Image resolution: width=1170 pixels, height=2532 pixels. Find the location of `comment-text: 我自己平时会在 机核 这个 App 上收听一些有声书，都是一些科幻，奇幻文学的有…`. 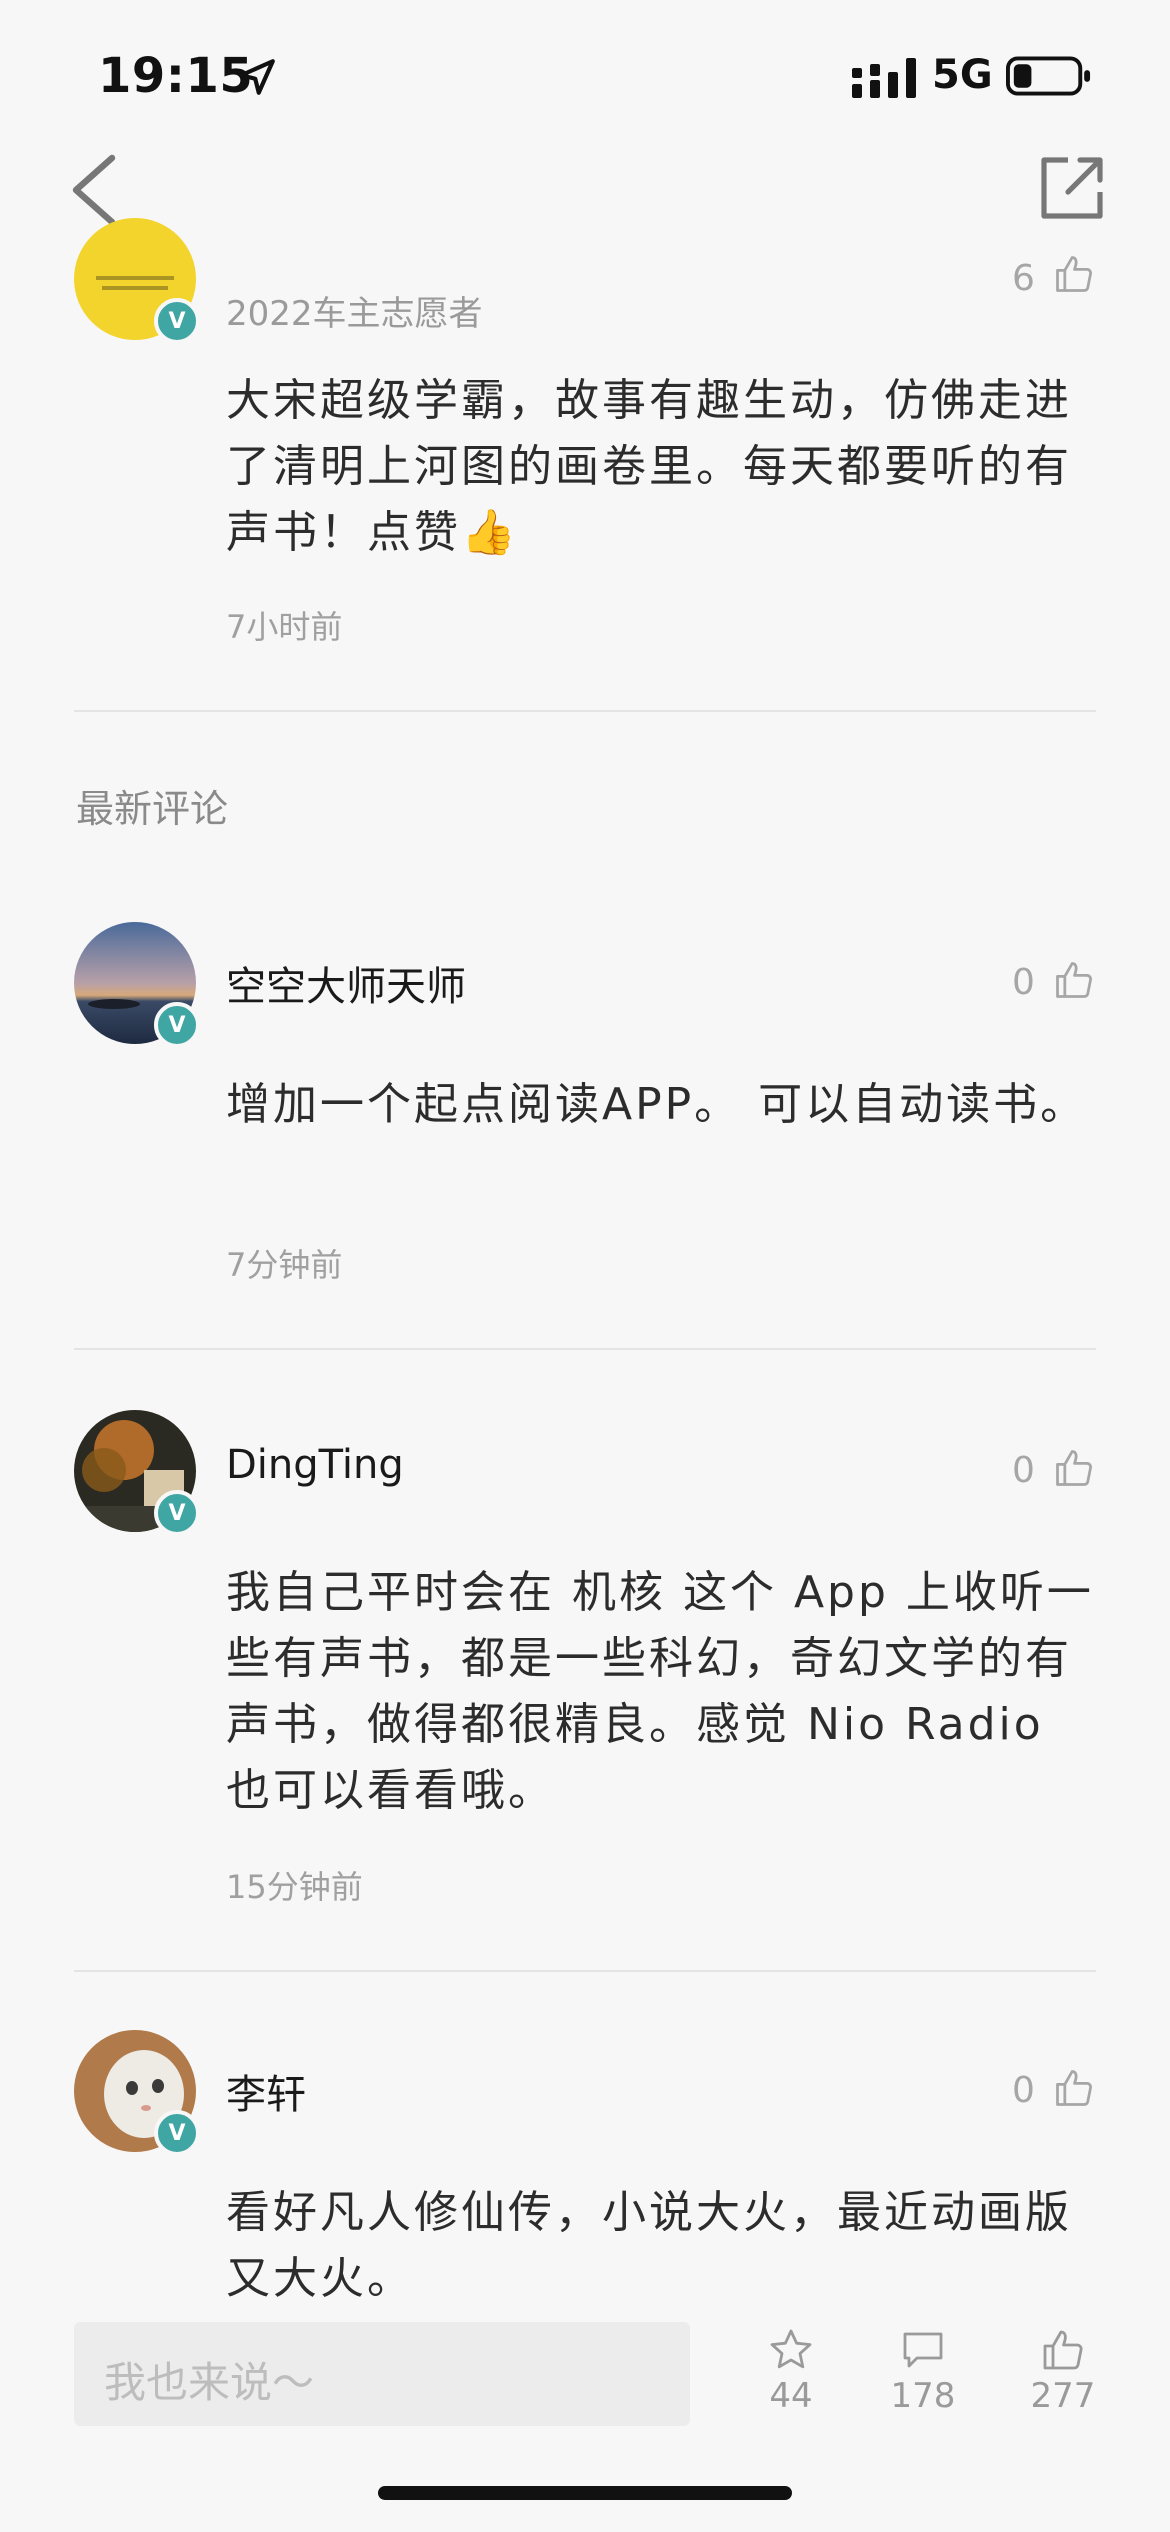

comment-text: 我自己平时会在 机核 这个 App 上收听一些有声书，都是一些科幻，奇幻文学的有… is located at coordinates (660, 1691).